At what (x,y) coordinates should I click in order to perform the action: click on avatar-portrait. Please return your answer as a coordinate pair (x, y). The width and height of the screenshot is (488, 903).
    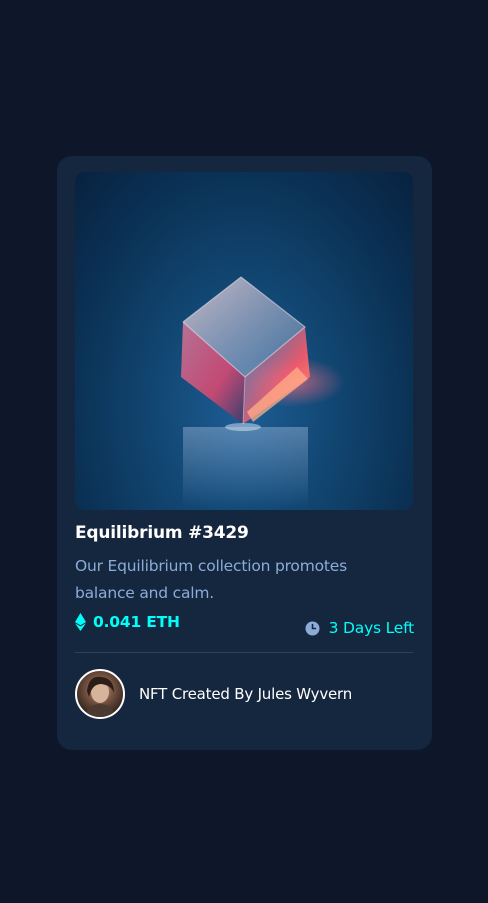
    Looking at the image, I should click on (100, 696).